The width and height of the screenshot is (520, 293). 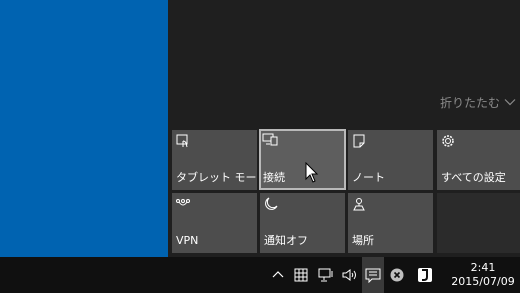 I want to click on close-circle-icon, so click(x=397, y=275).